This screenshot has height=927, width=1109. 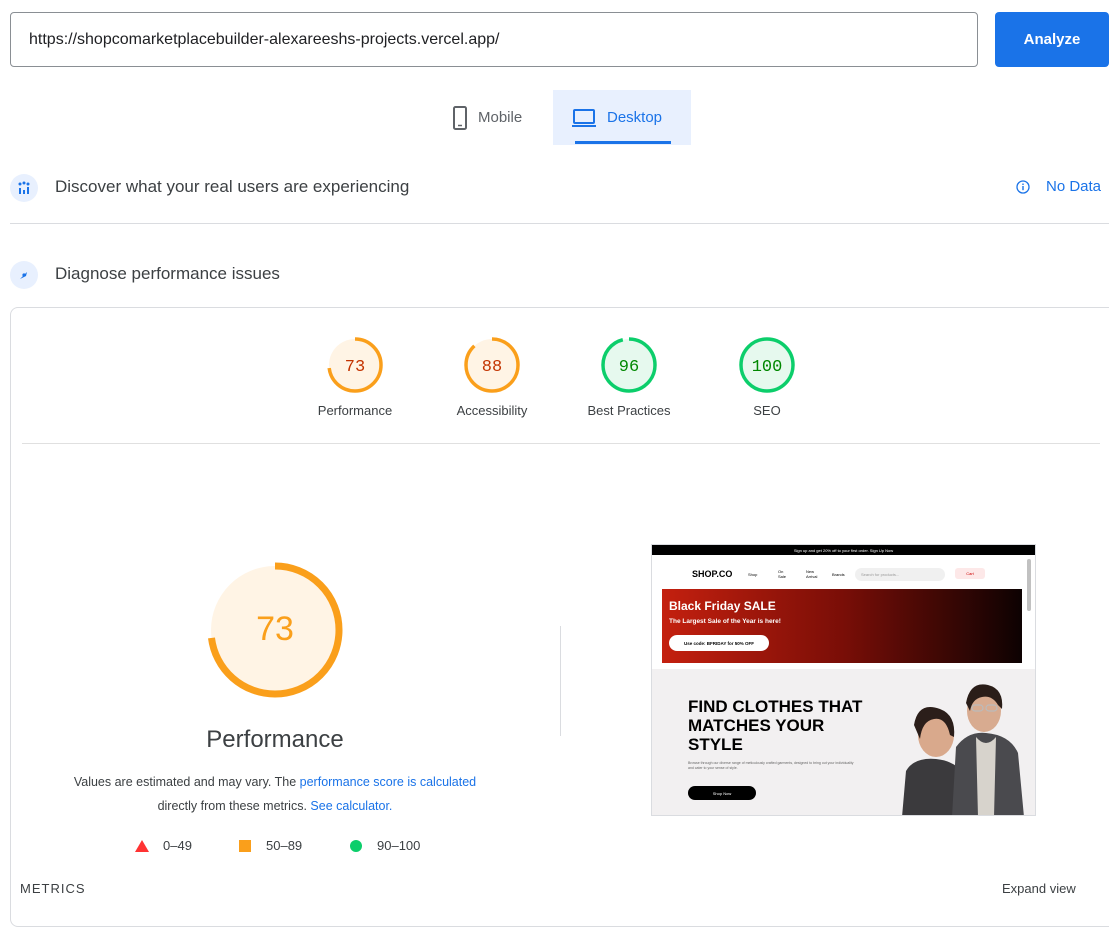 I want to click on legend-average-range: 50–89, so click(x=284, y=845).